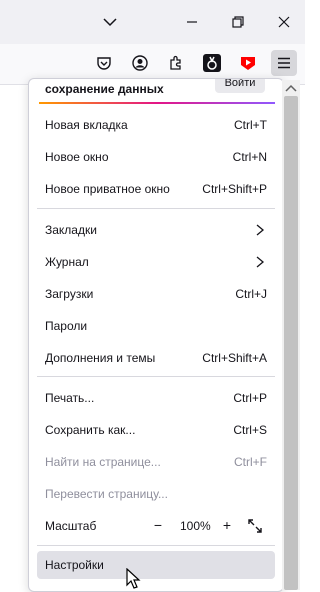  I want to click on hamburger-menu-button, so click(284, 63).